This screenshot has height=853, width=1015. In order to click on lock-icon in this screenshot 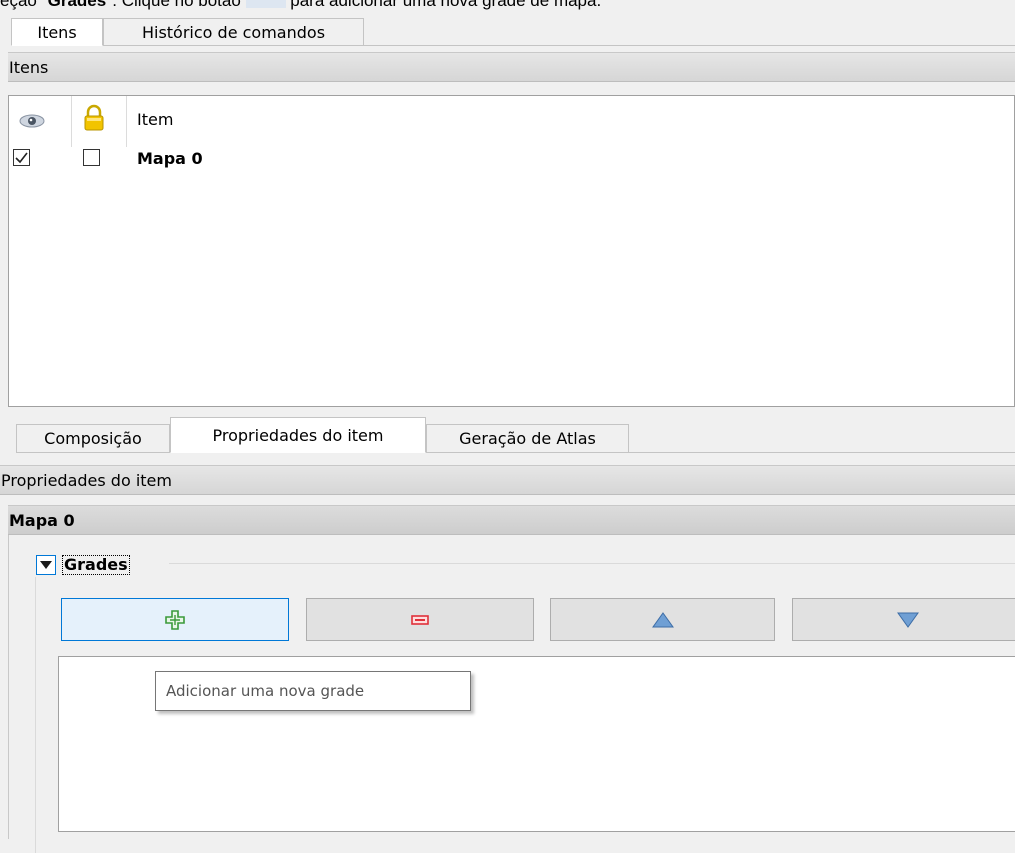, I will do `click(94, 118)`.